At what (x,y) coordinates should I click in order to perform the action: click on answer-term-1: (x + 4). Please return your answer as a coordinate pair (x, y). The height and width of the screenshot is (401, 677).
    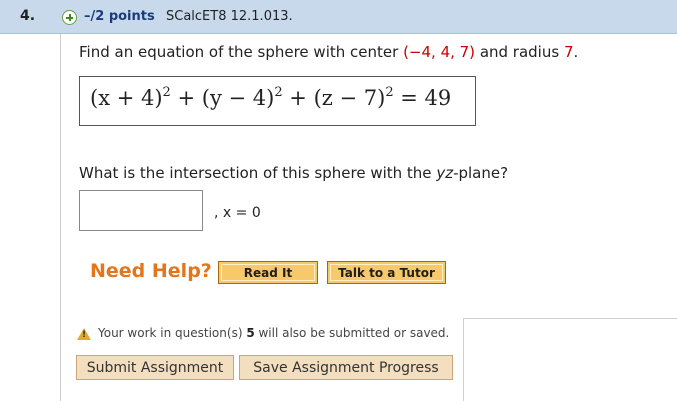
    Looking at the image, I should click on (126, 98).